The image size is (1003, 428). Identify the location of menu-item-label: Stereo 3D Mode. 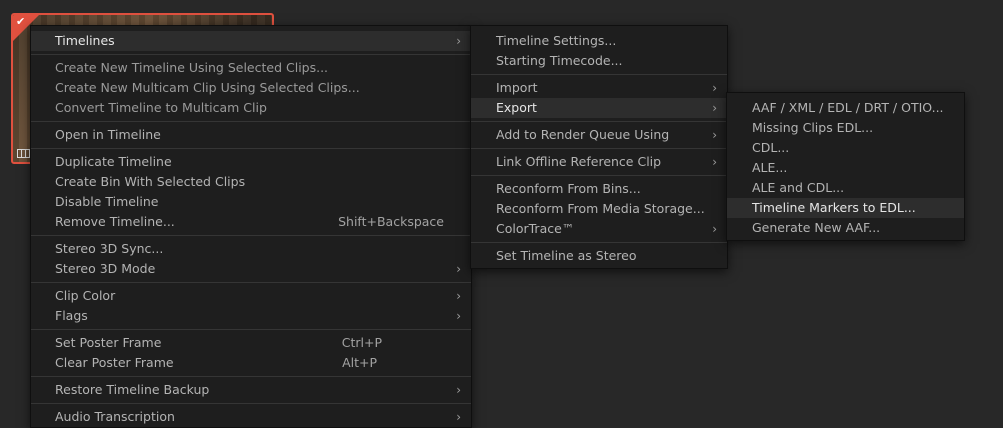
(105, 268).